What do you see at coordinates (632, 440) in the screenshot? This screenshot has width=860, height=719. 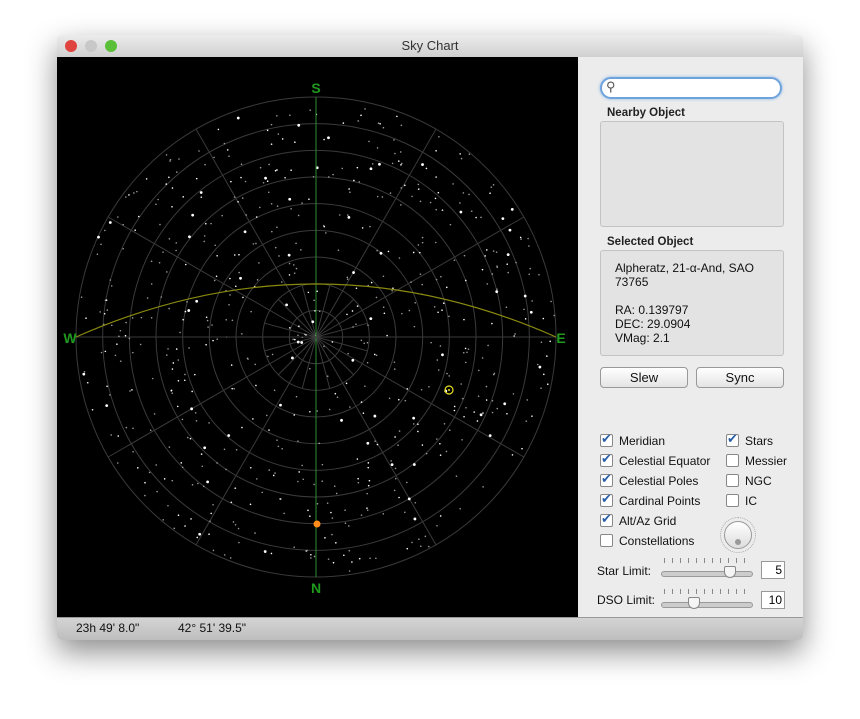 I see `checkbox-meridian: Meridian` at bounding box center [632, 440].